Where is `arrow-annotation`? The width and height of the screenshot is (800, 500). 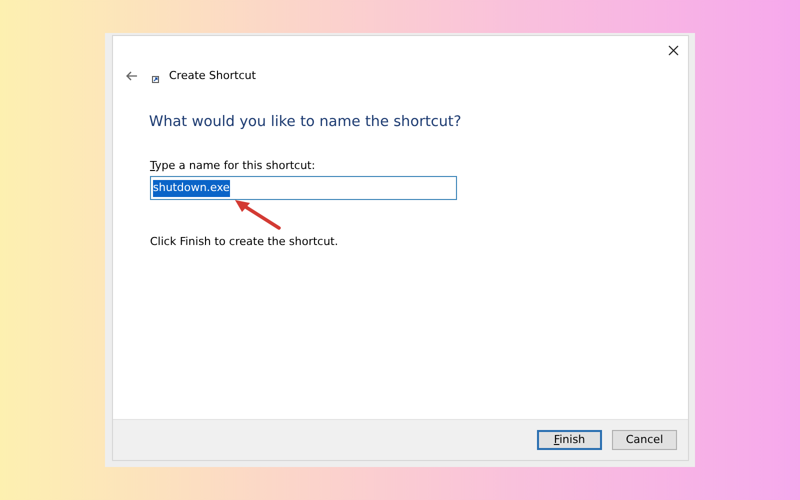 arrow-annotation is located at coordinates (258, 214).